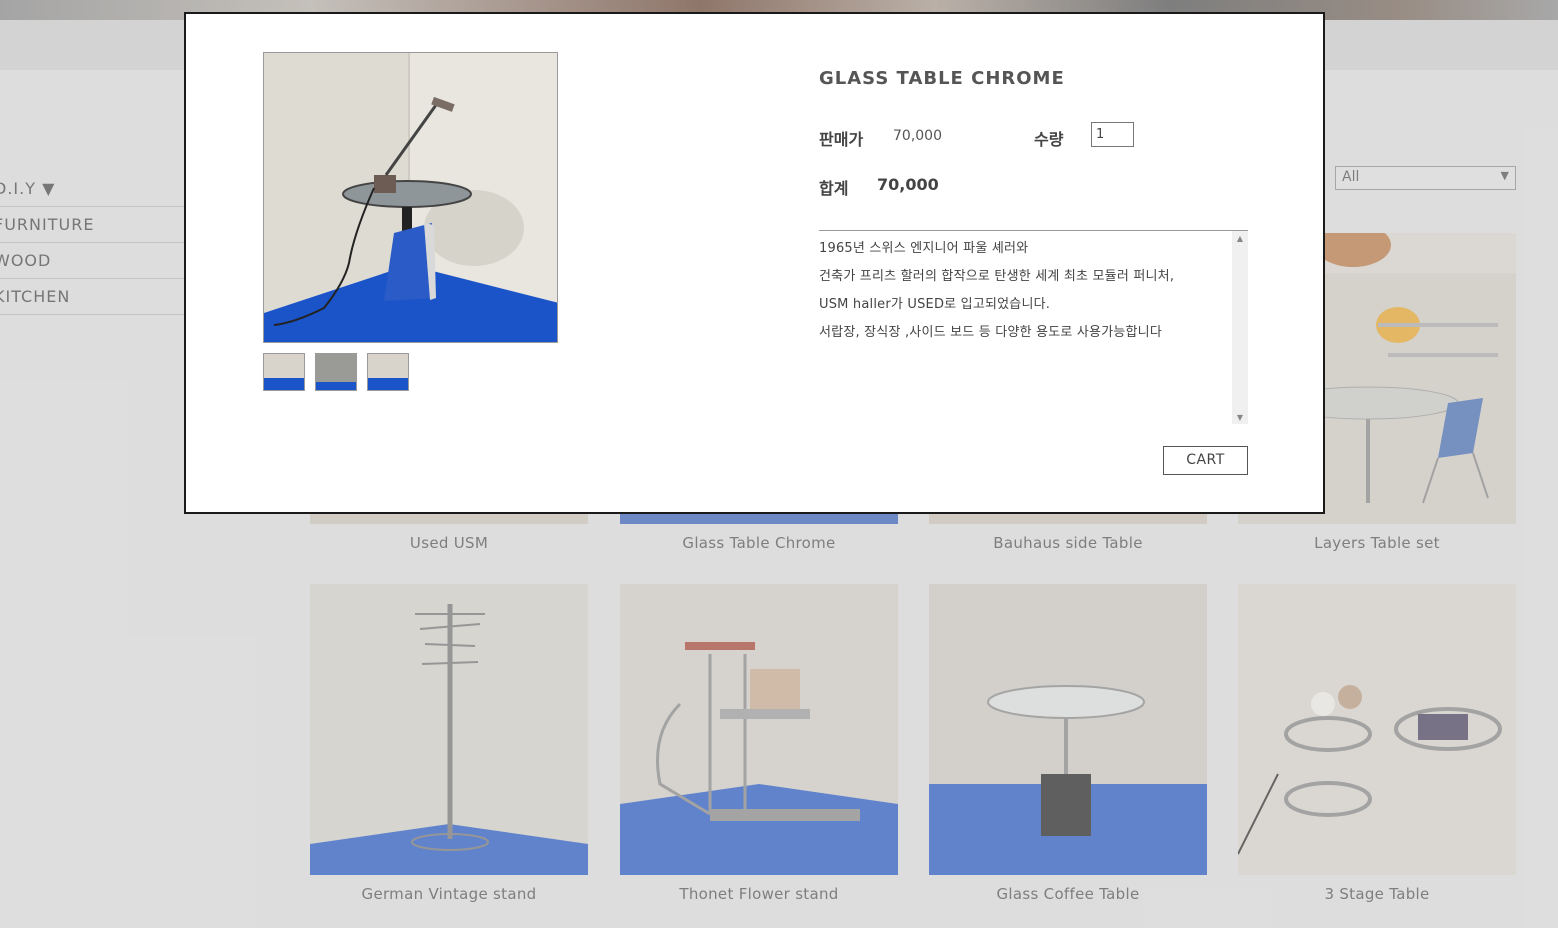  I want to click on scroll-down-icon: ▼, so click(1240, 417).